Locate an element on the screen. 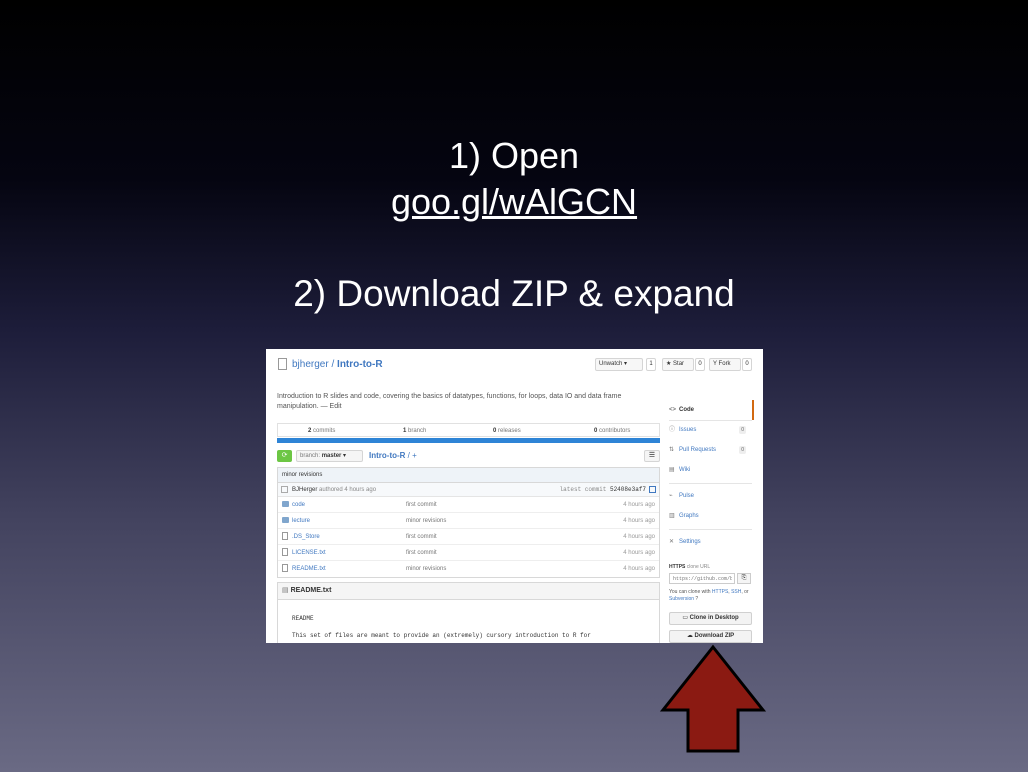  file-name: README.txt is located at coordinates (309, 569).